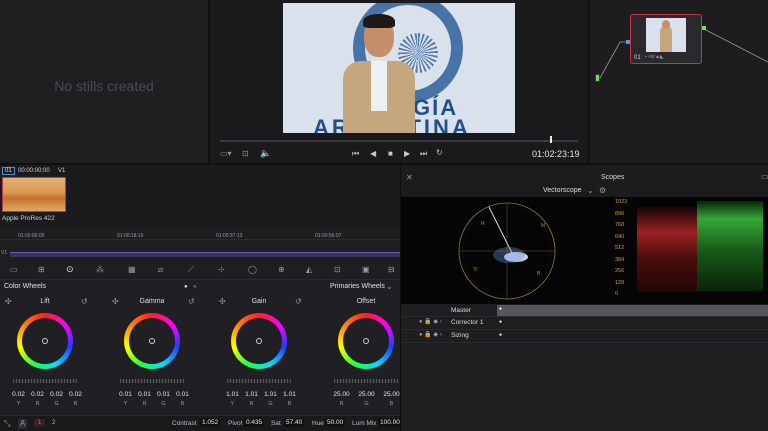 Image resolution: width=768 pixels, height=431 pixels. What do you see at coordinates (461, 310) in the screenshot?
I see `keyframe-row-master: Master` at bounding box center [461, 310].